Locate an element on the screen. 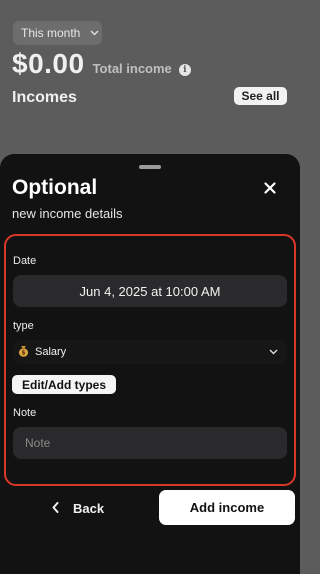  see-all-button: See all is located at coordinates (260, 96).